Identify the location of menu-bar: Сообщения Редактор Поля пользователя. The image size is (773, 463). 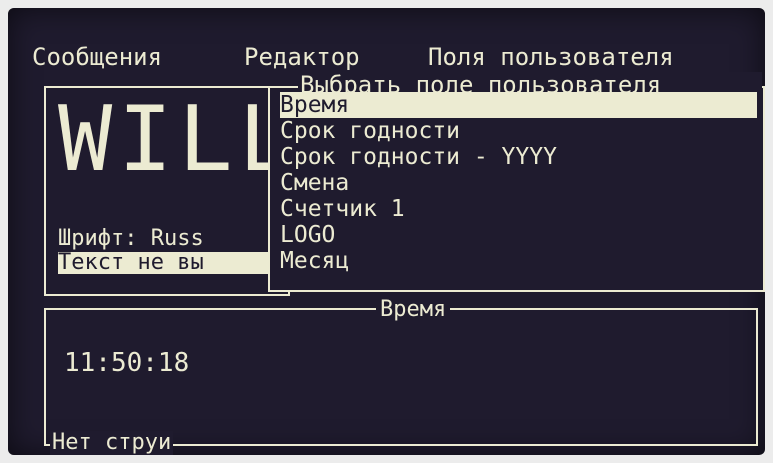
(392, 57).